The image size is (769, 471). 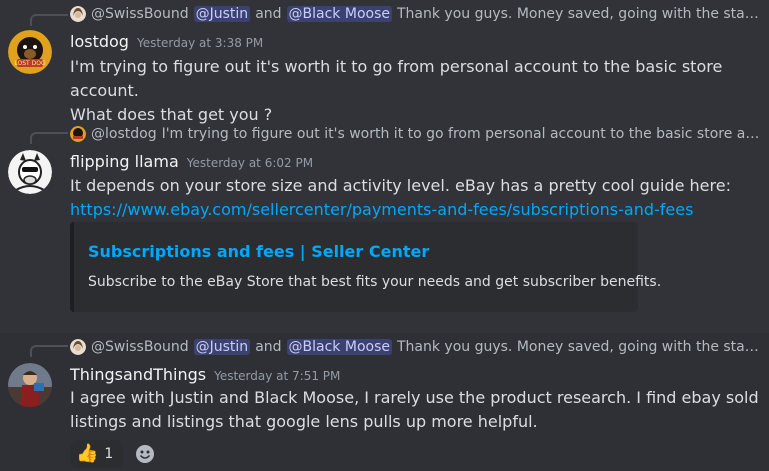 I want to click on flipping-llama-avatar, so click(x=30, y=172).